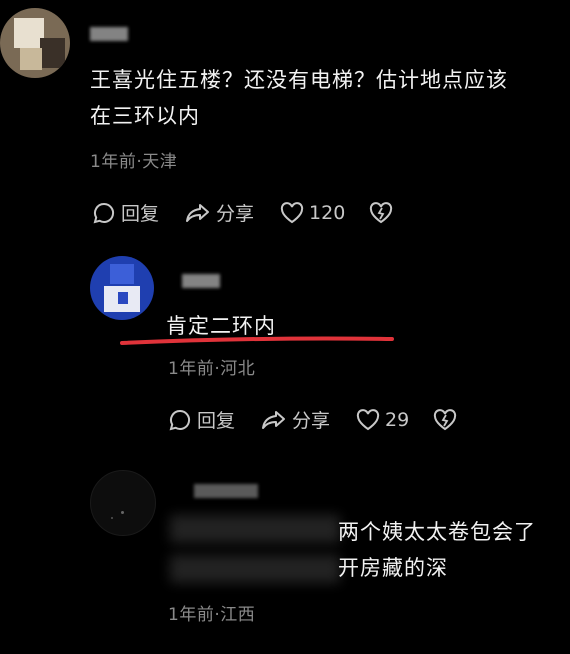 This screenshot has width=570, height=654. What do you see at coordinates (145, 116) in the screenshot?
I see `comment-line: 在三环以内` at bounding box center [145, 116].